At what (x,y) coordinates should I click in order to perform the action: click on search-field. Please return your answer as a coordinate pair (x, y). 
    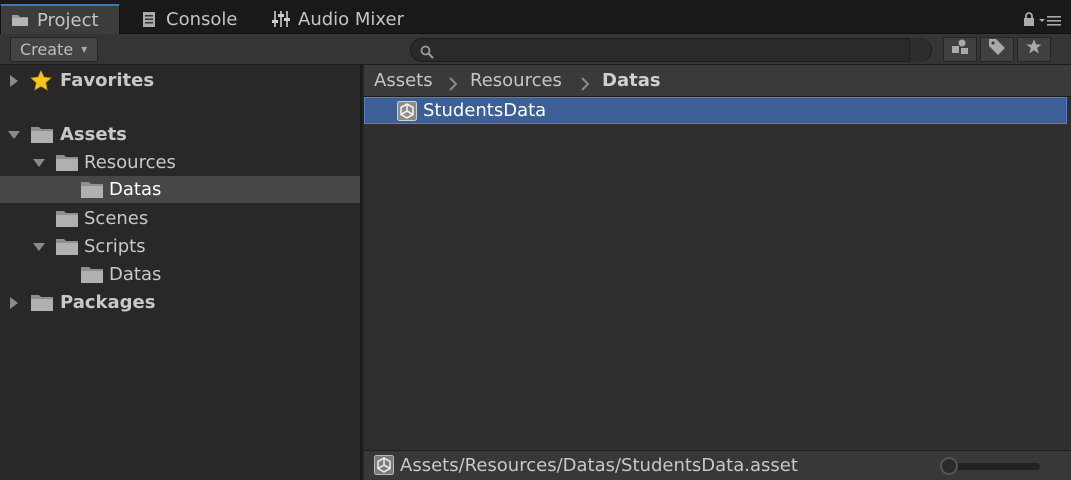
    Looking at the image, I should click on (671, 50).